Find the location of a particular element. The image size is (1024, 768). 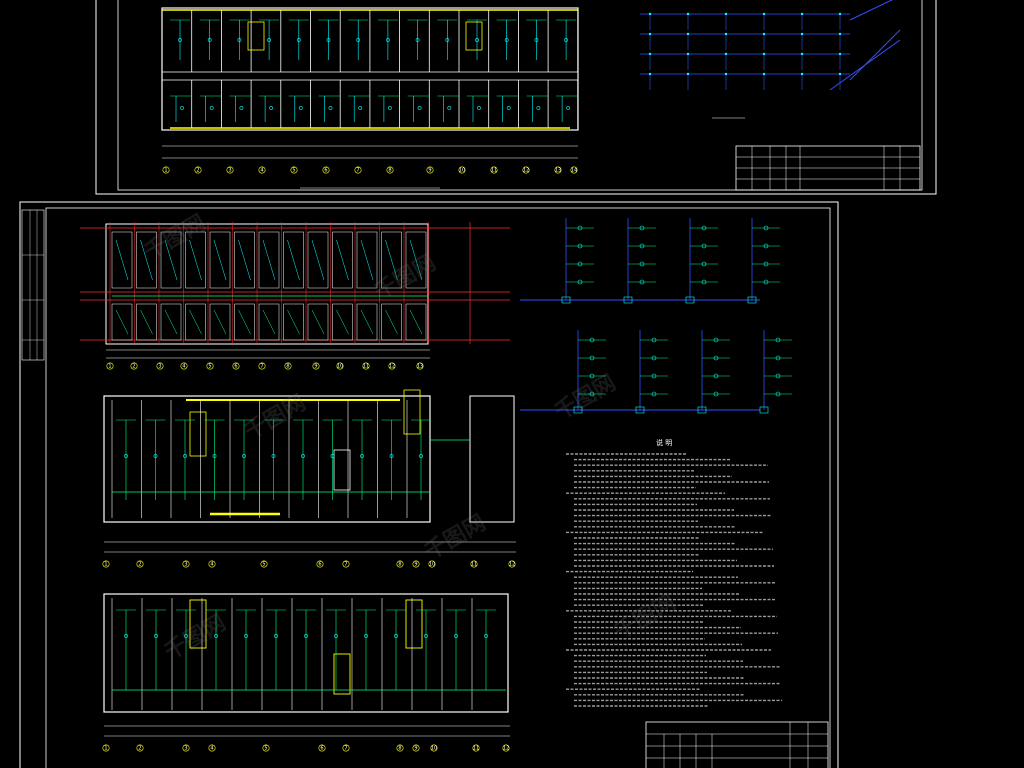

top-plan-grid-bubbles: 1 2 3 4 5 6 7 8 9 10 11 12 13 14 is located at coordinates (370, 170).